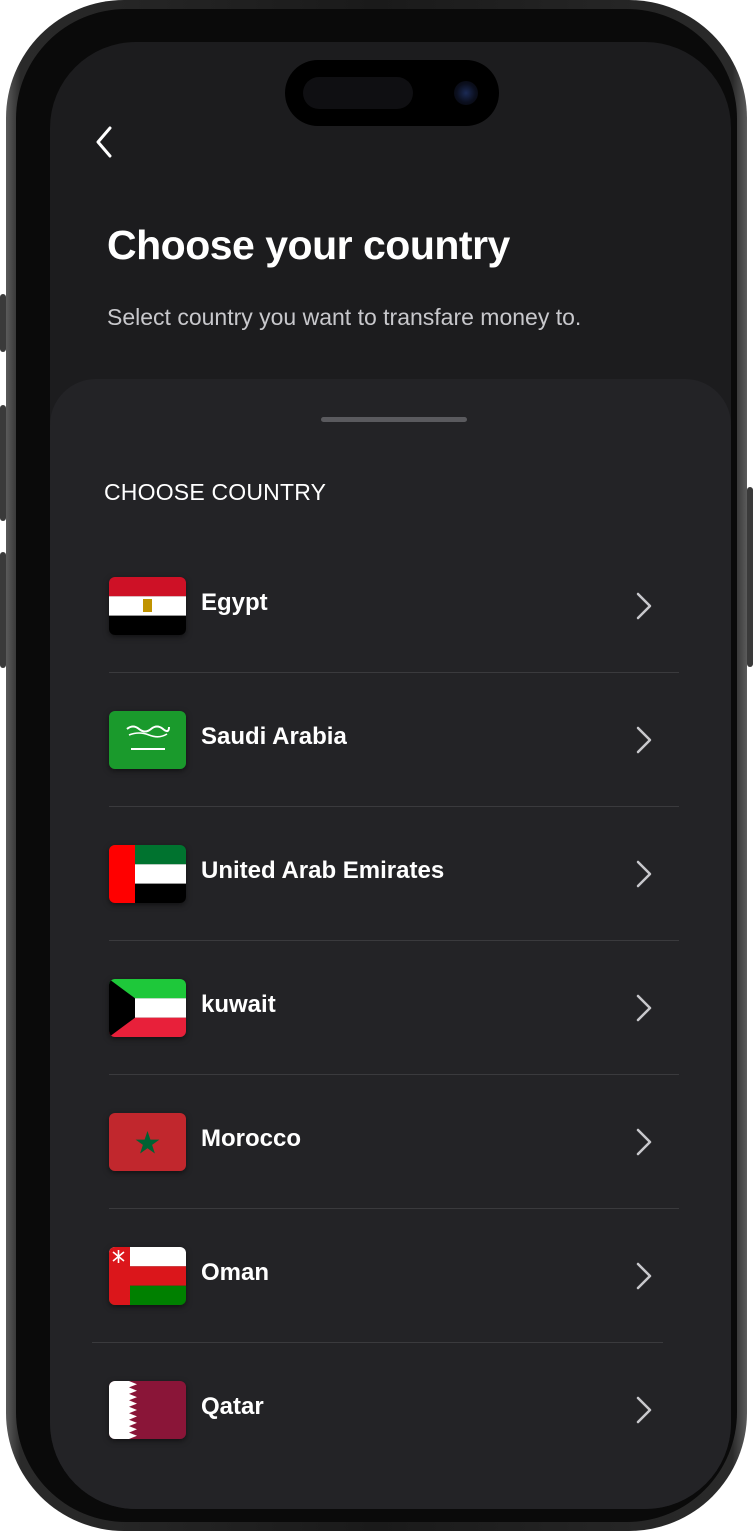 The width and height of the screenshot is (753, 1536). Describe the element at coordinates (147, 740) in the screenshot. I see `saudi-arabia-flag-icon` at that location.